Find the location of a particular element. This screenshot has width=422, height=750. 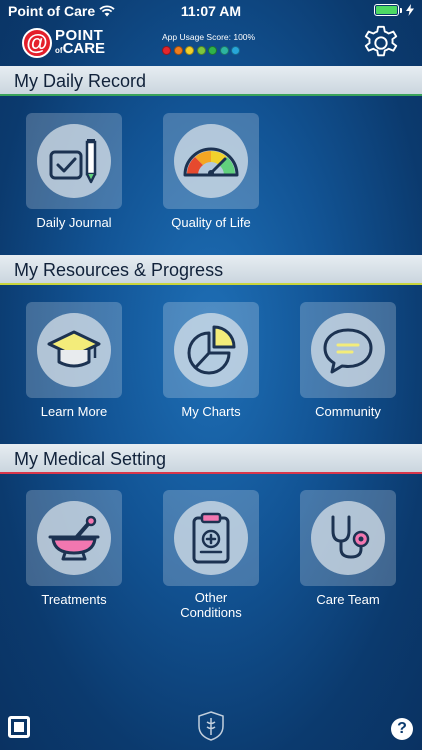

tile-quality-of-life: Quality of Life is located at coordinates (211, 171).